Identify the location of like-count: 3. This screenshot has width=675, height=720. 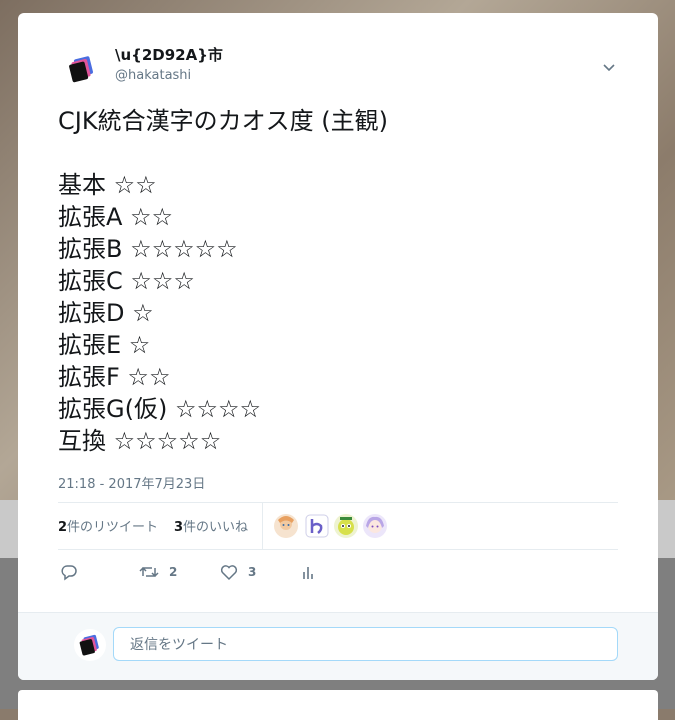
(252, 572).